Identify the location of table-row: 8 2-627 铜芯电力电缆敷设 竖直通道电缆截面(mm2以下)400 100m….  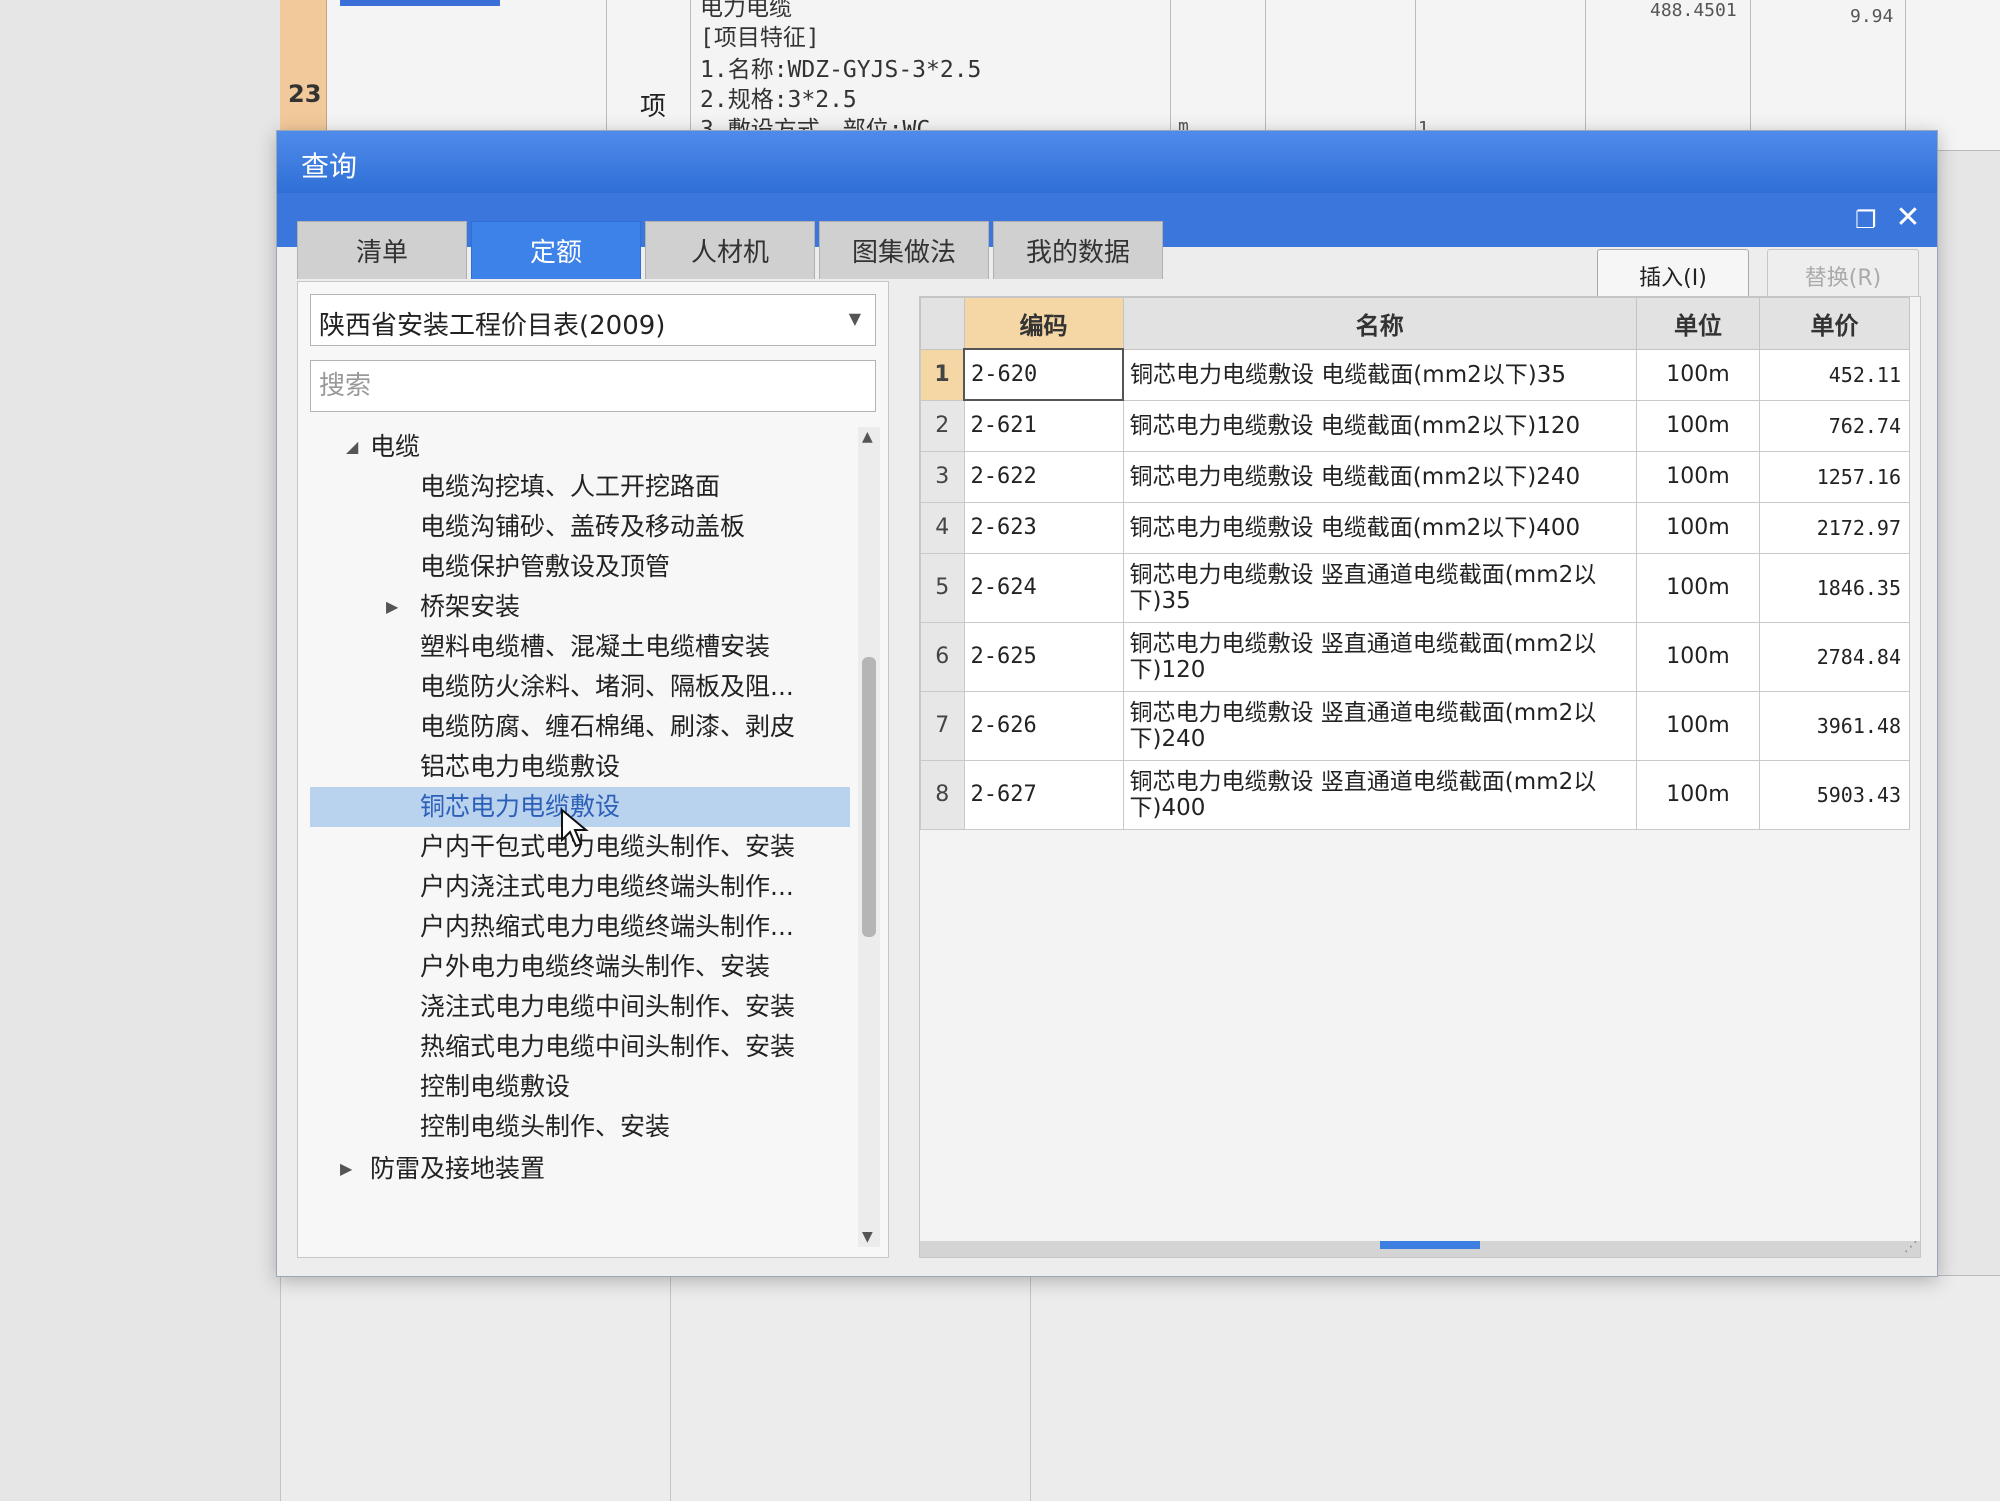
(1415, 794).